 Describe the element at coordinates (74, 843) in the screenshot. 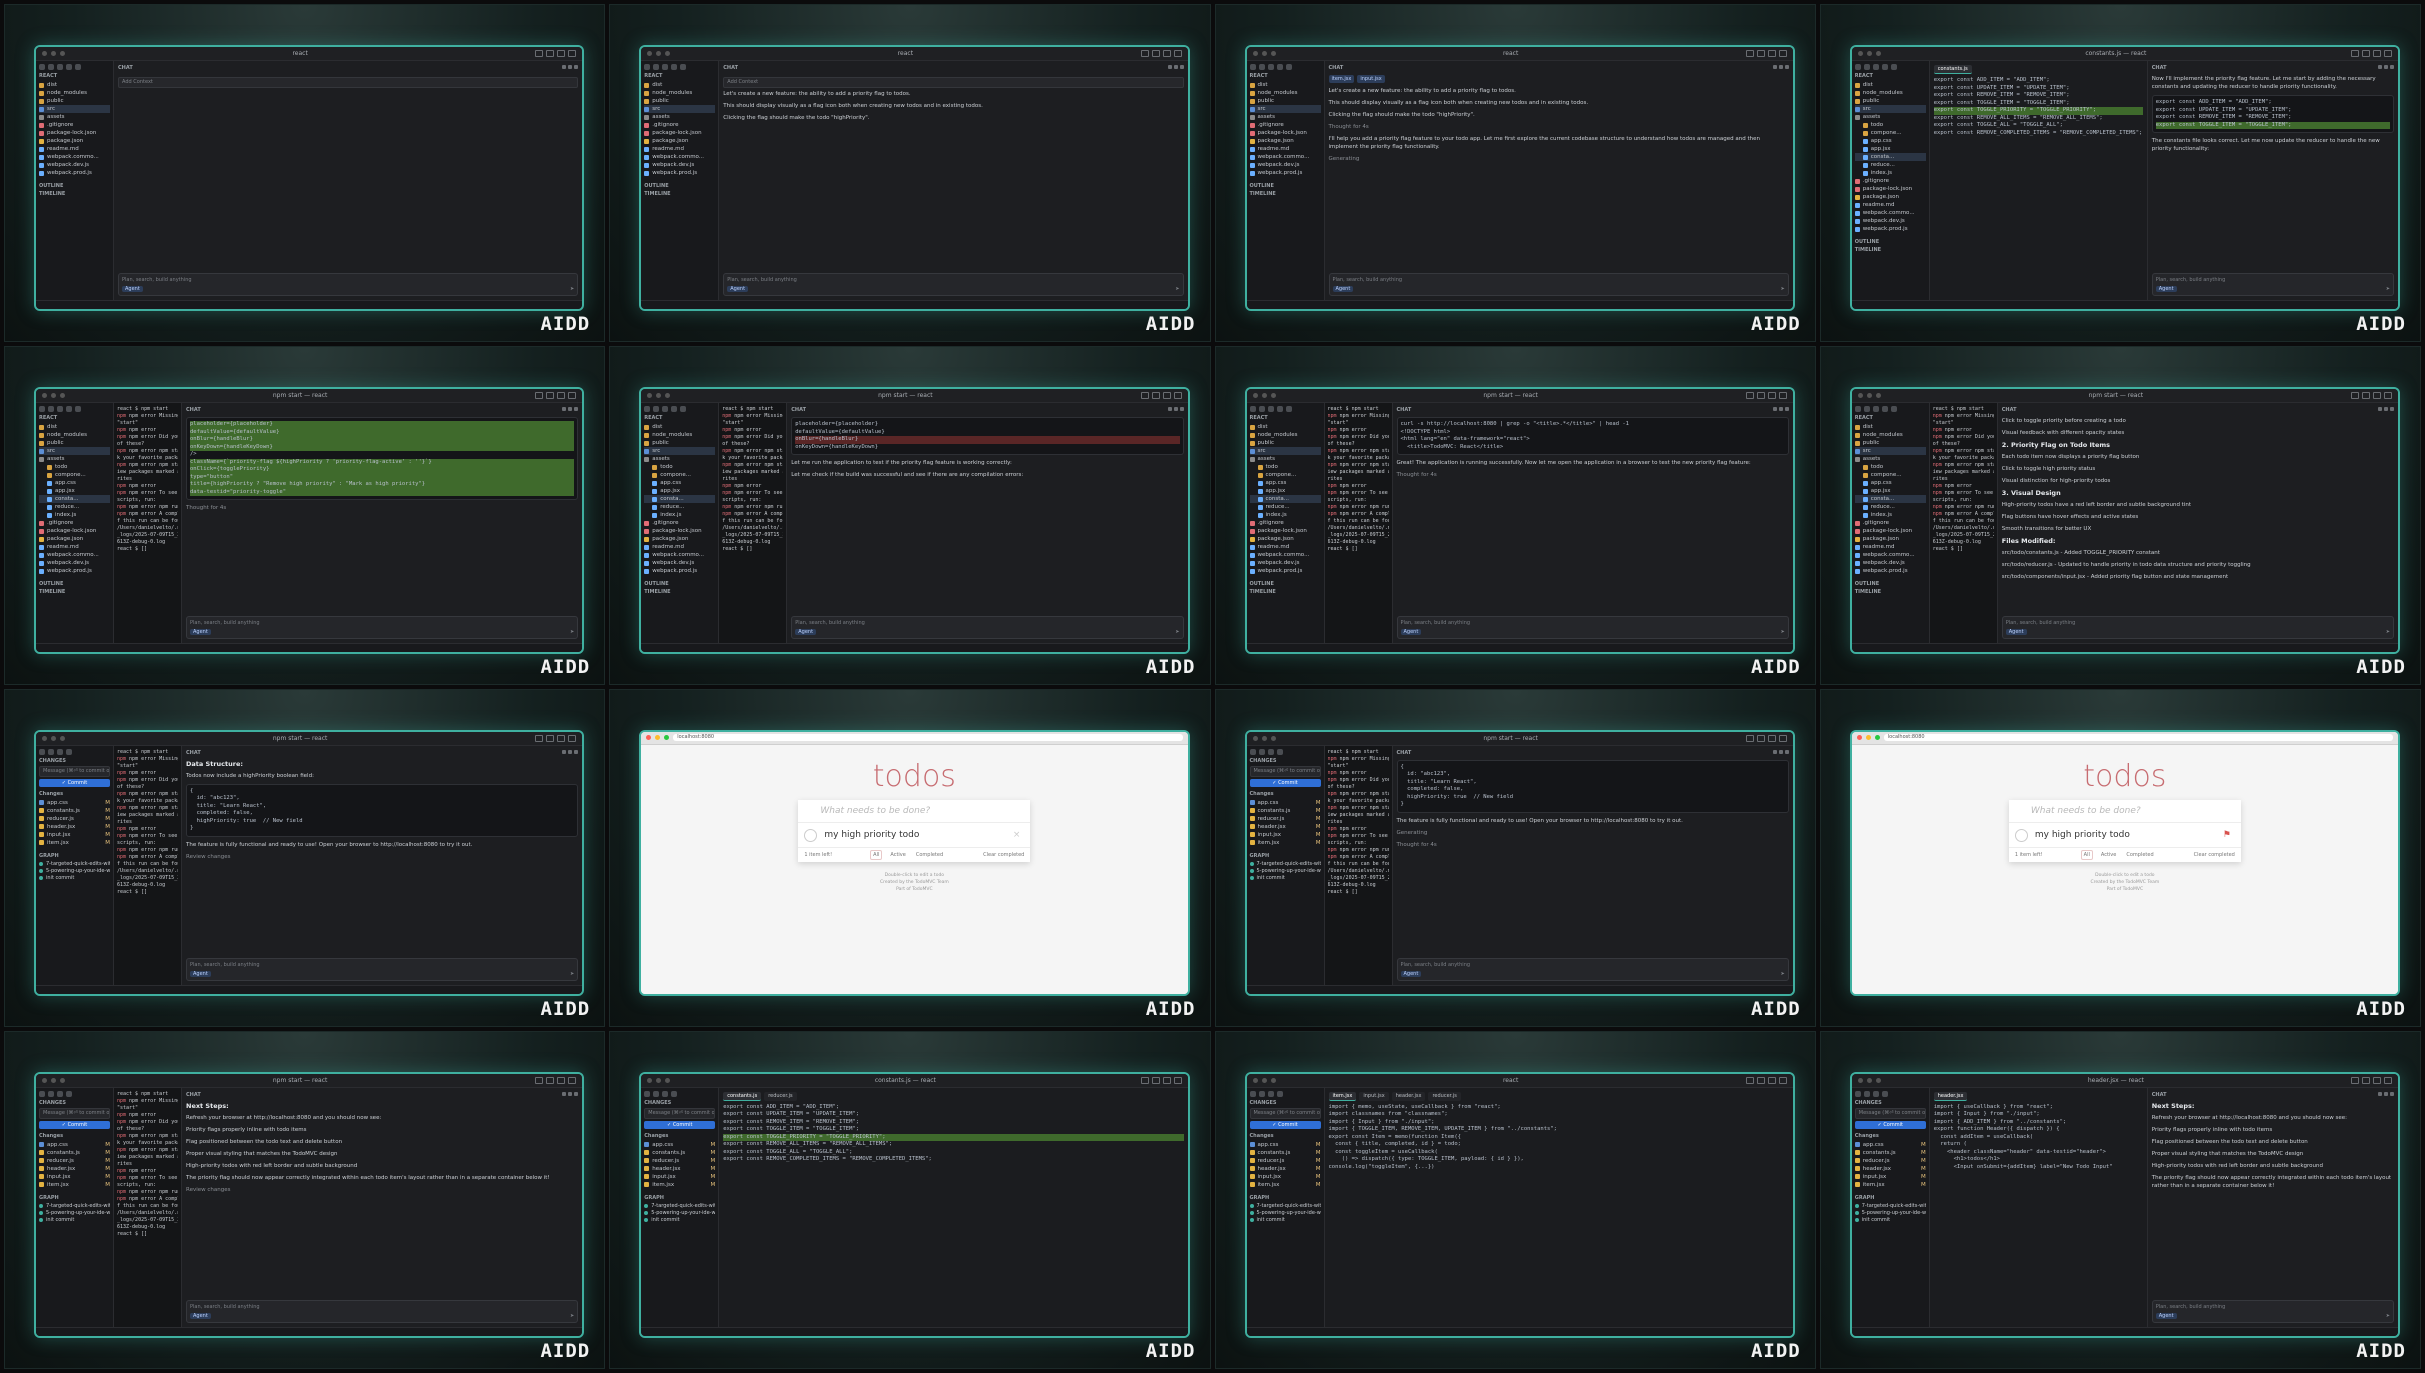

I see `changed-file: item.jsx M` at that location.